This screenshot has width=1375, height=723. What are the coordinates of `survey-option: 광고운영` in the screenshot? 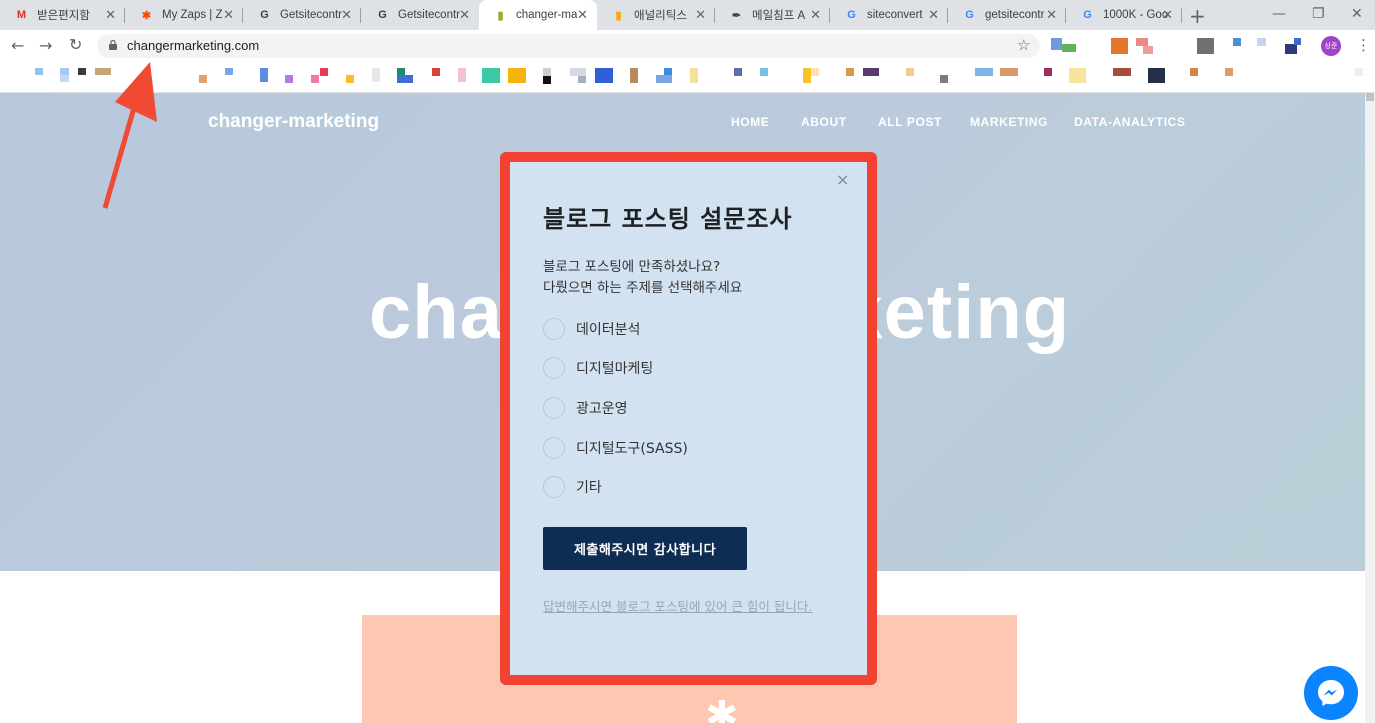 It's located at (585, 408).